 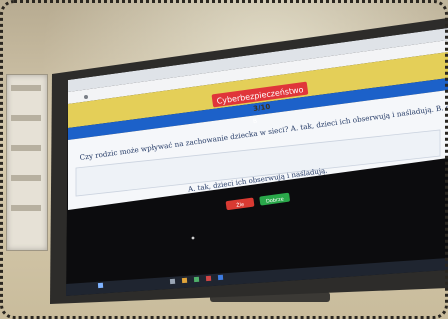 What do you see at coordinates (100, 285) in the screenshot?
I see `windows-start-icon` at bounding box center [100, 285].